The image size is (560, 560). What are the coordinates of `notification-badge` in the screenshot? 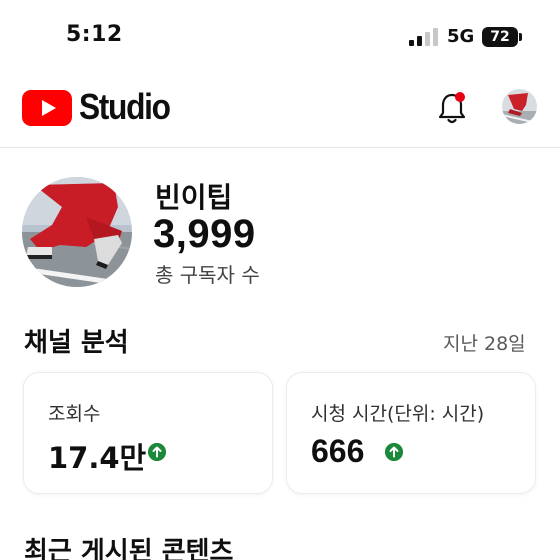 It's located at (460, 97).